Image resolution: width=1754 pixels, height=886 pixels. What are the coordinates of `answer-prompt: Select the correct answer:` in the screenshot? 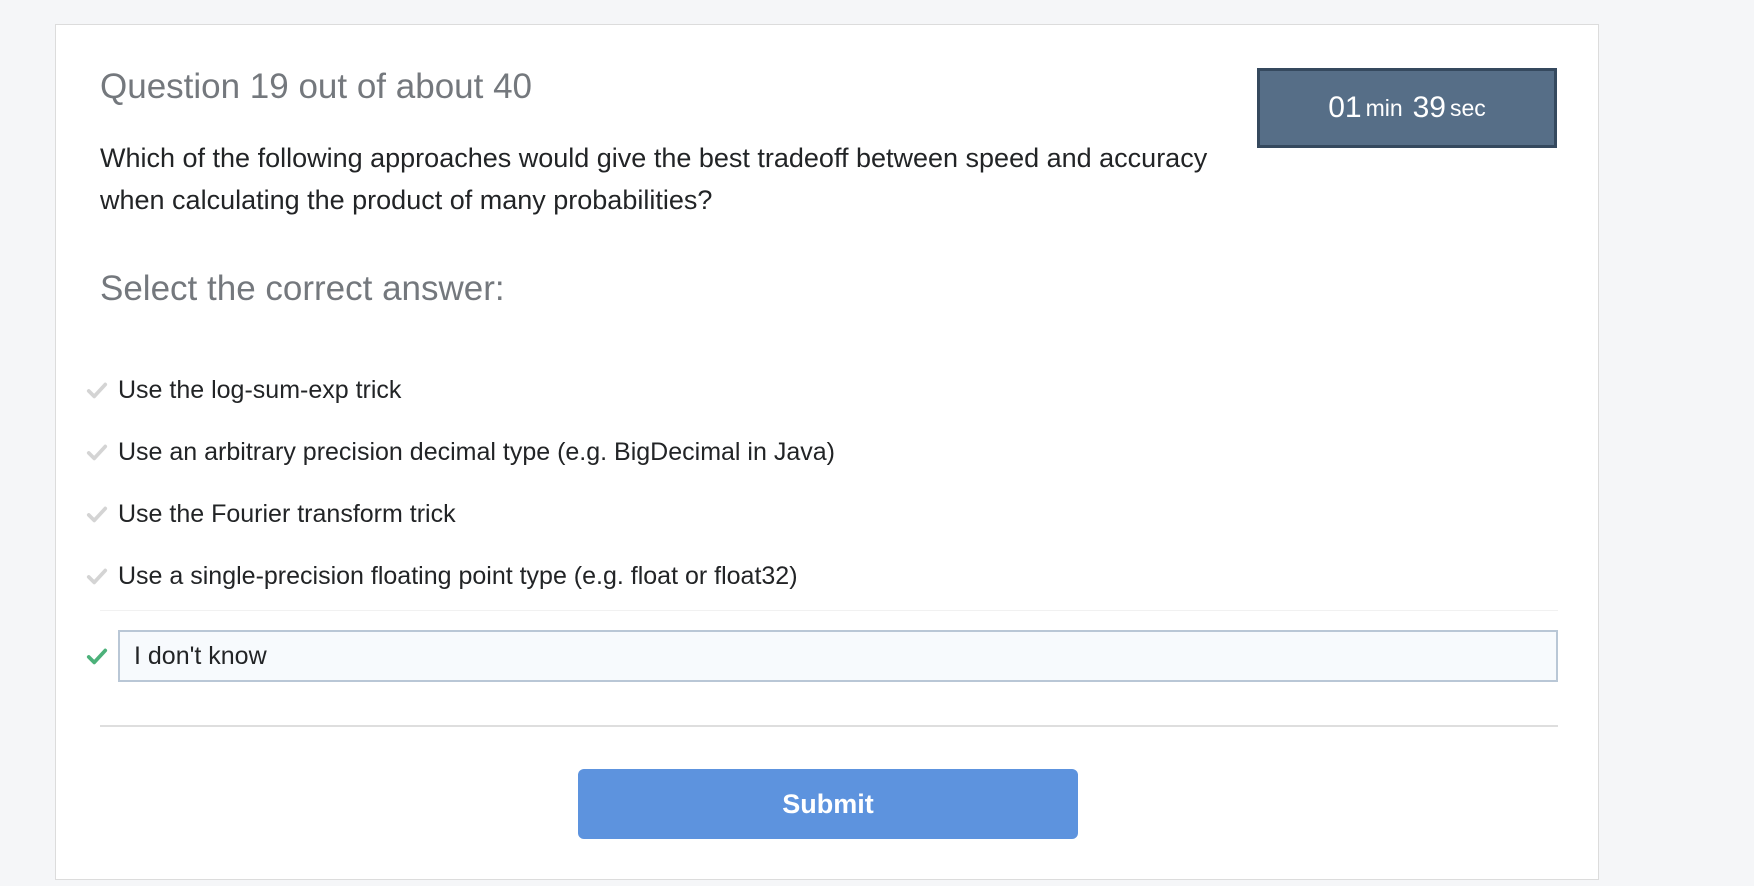 It's located at (302, 288).